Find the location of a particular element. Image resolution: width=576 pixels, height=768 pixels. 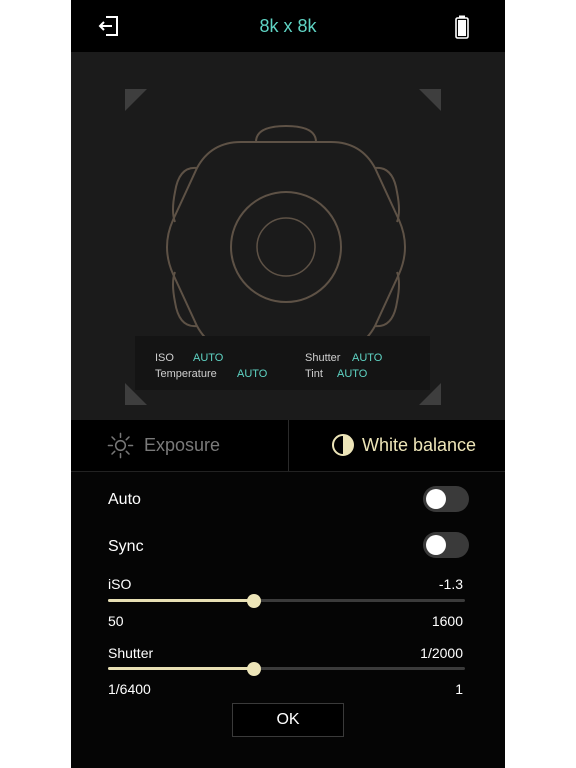

frame-corner-top-left is located at coordinates (136, 100).